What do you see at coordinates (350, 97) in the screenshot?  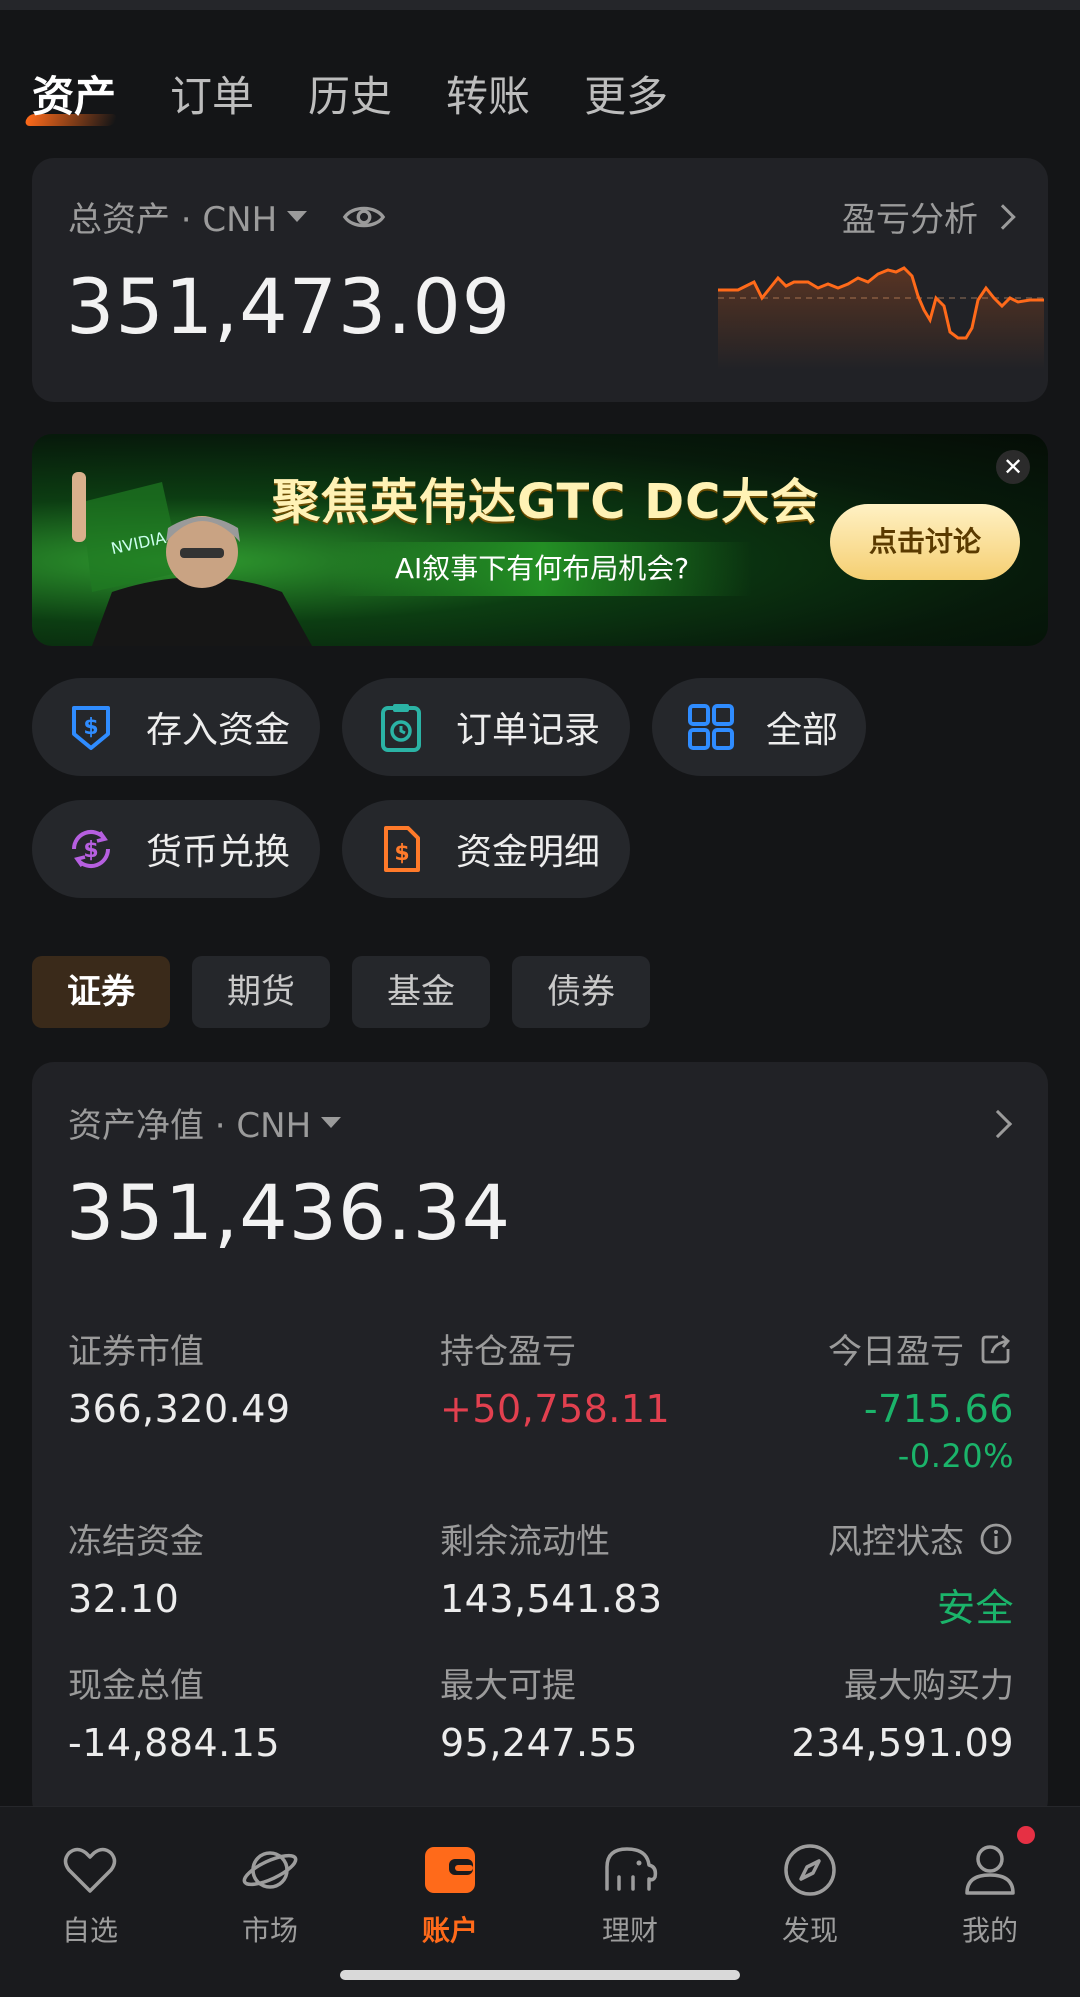 I see `tab-history: 历史` at bounding box center [350, 97].